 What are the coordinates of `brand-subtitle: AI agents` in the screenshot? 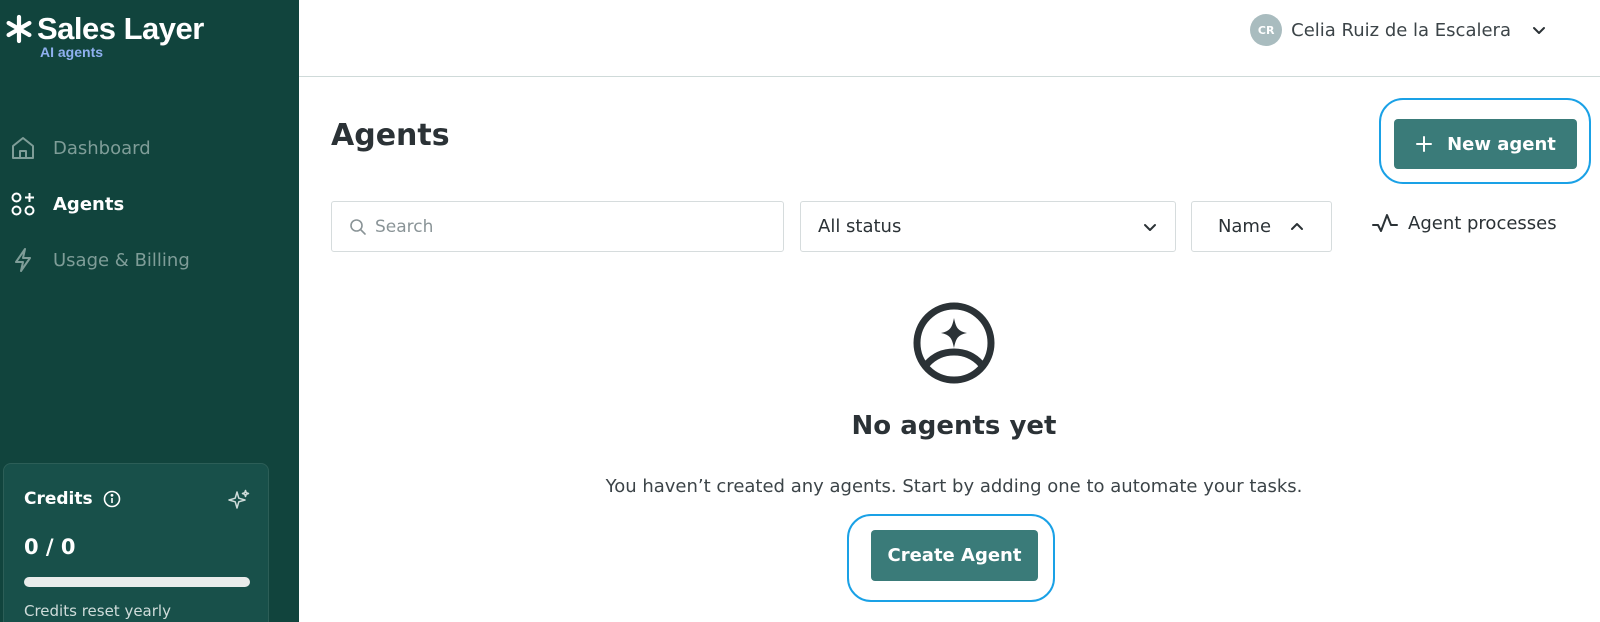 It's located at (72, 52).